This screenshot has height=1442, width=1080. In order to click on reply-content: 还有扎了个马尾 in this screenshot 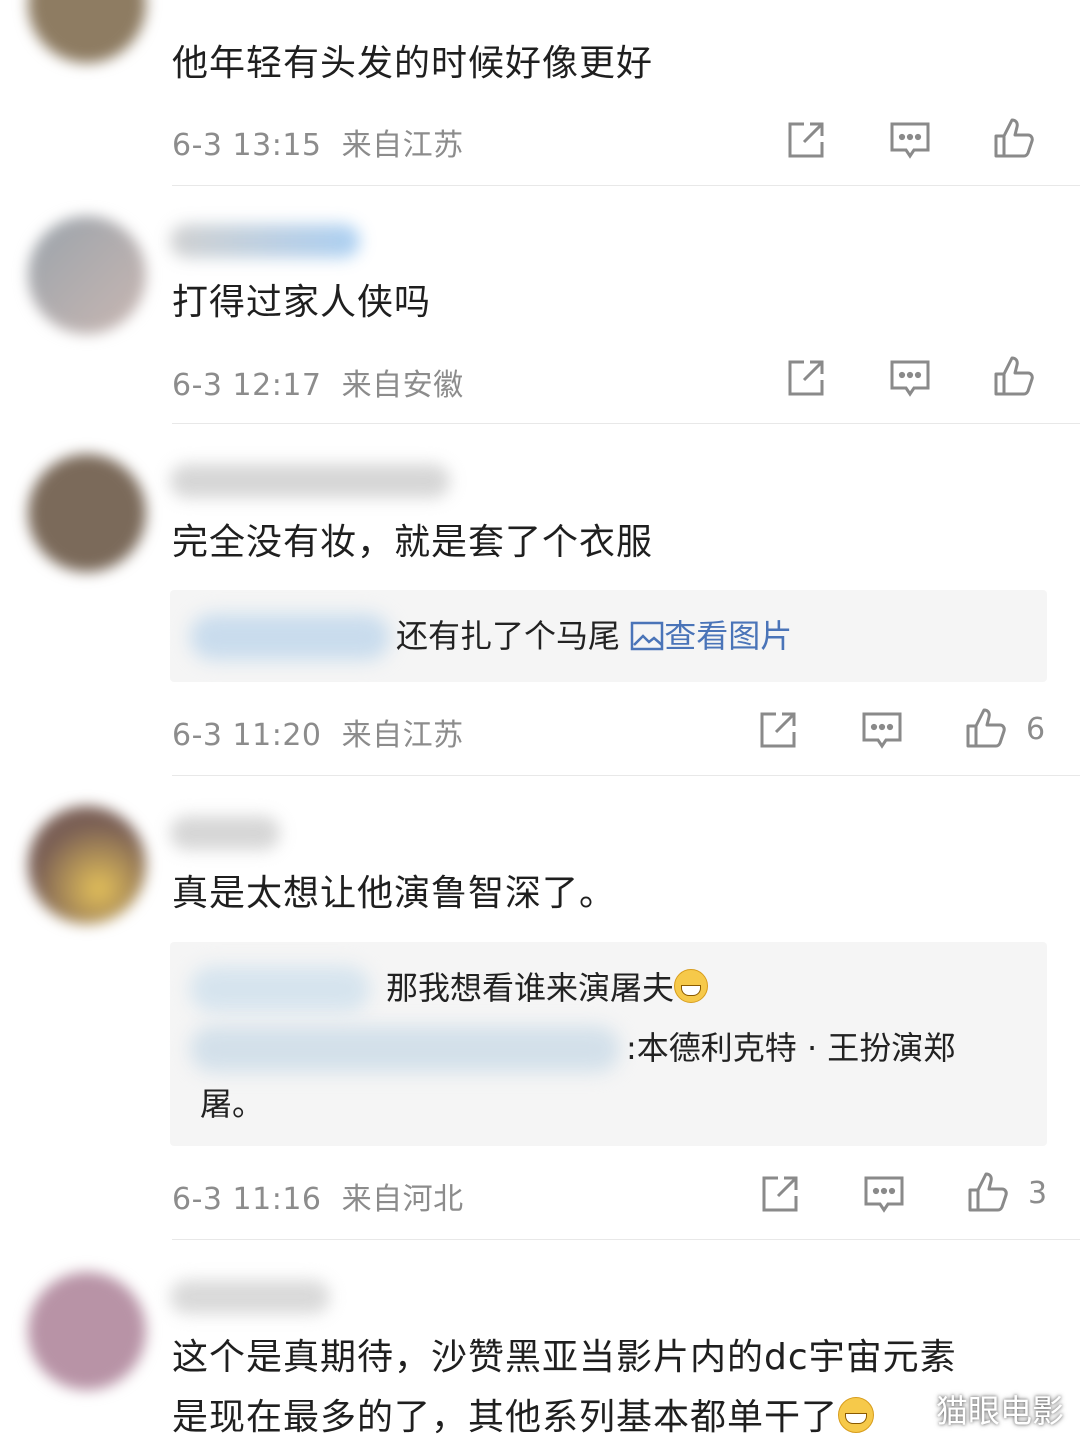, I will do `click(508, 636)`.